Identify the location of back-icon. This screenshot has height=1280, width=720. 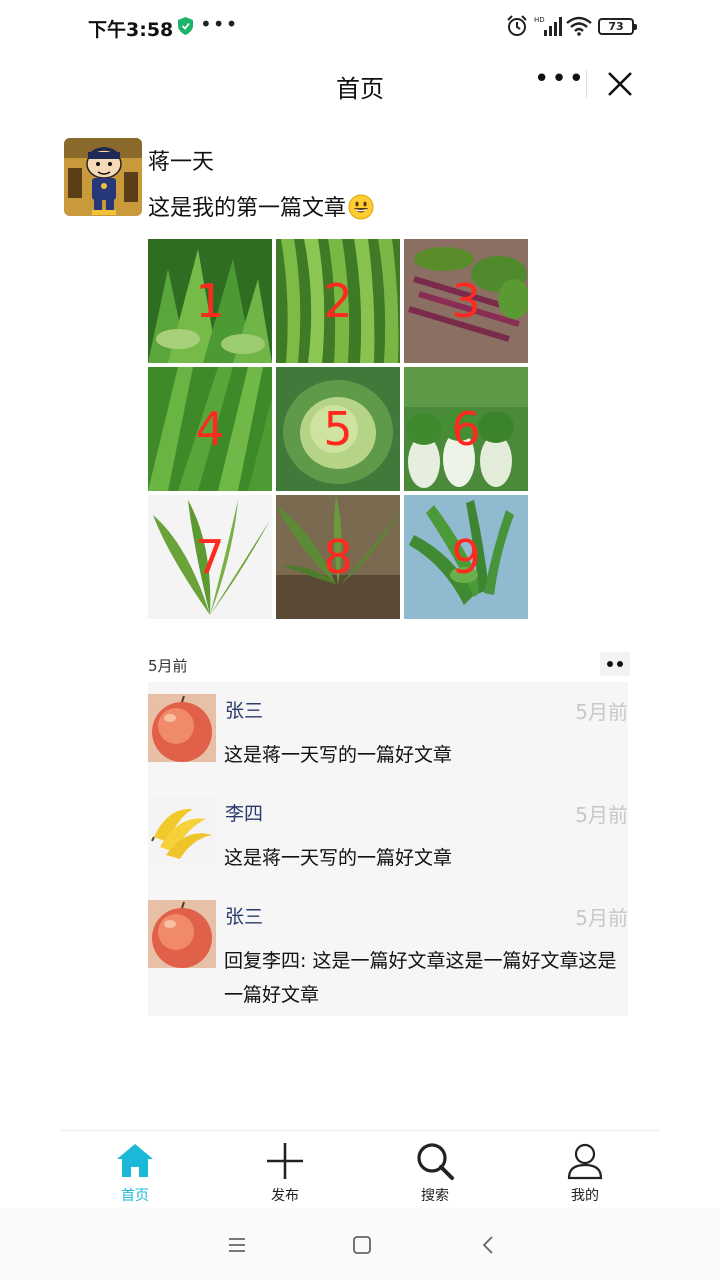
(489, 1245).